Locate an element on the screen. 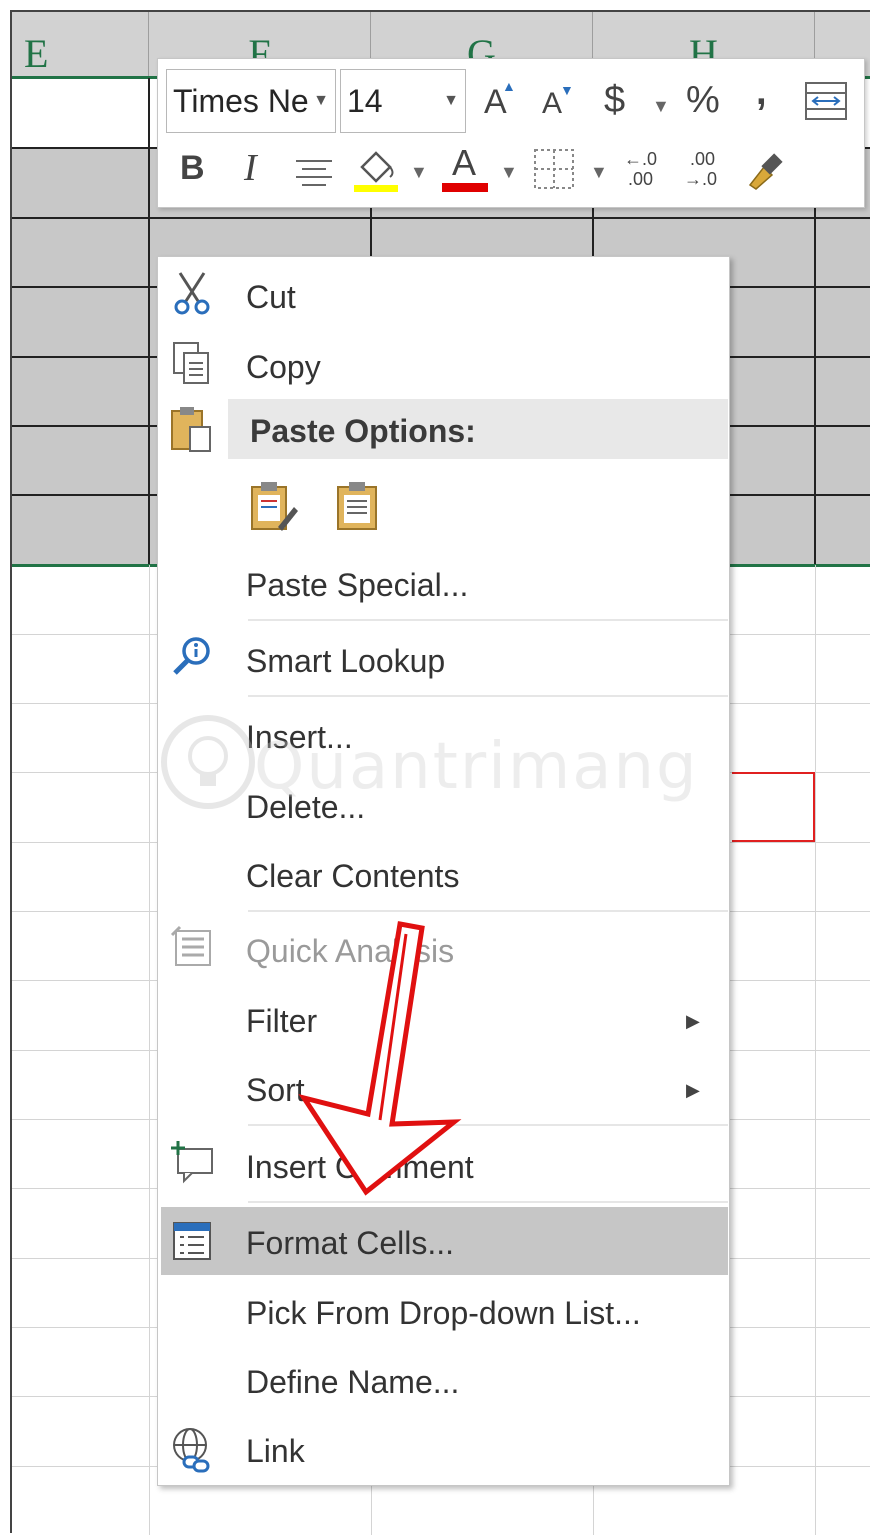  paste-options-header: Paste Options: is located at coordinates (363, 431).